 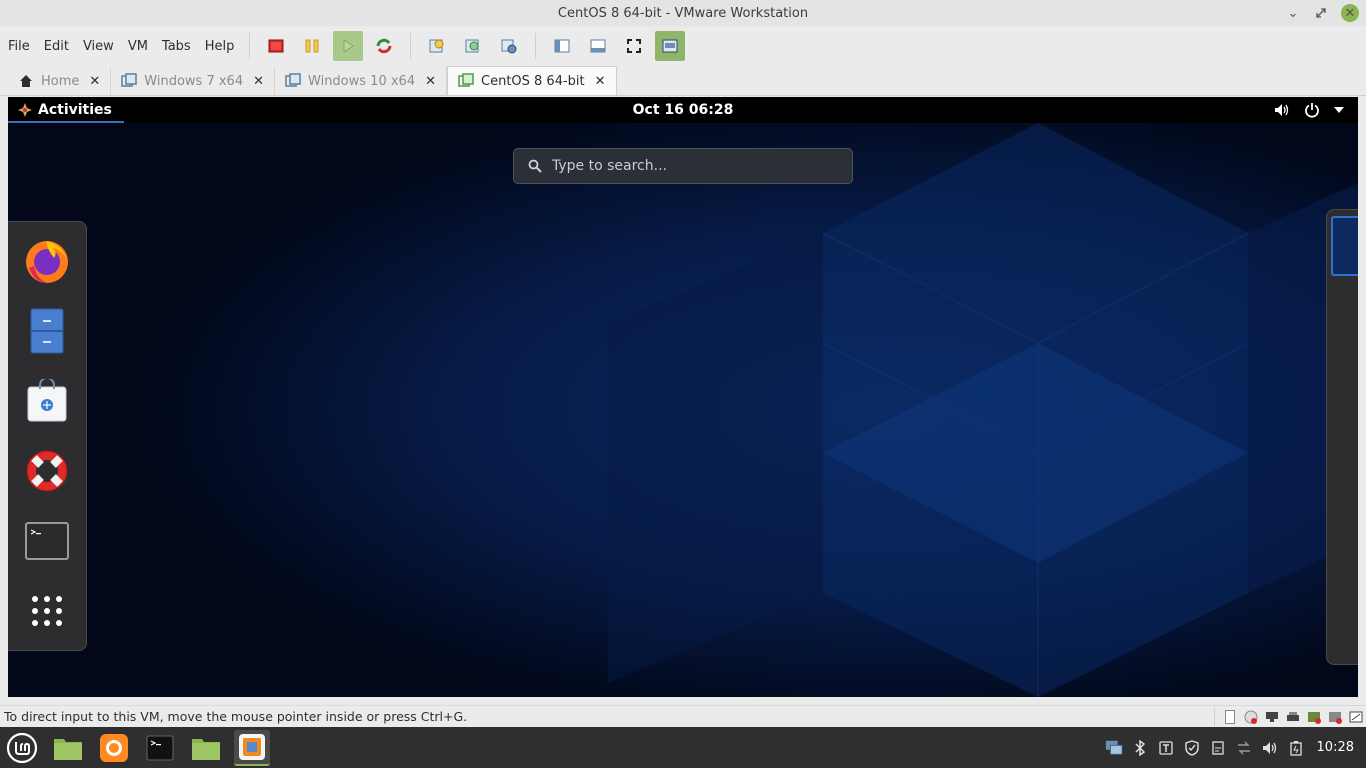 I want to click on tab-home: Home ✕, so click(x=60, y=81).